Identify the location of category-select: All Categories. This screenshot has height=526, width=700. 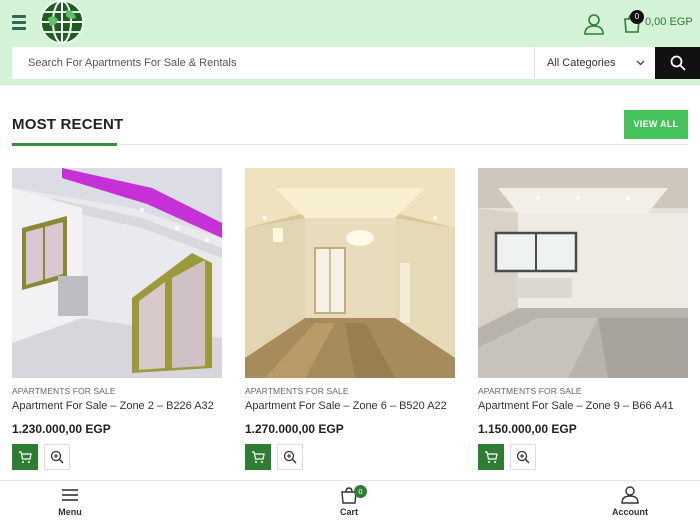
(594, 63).